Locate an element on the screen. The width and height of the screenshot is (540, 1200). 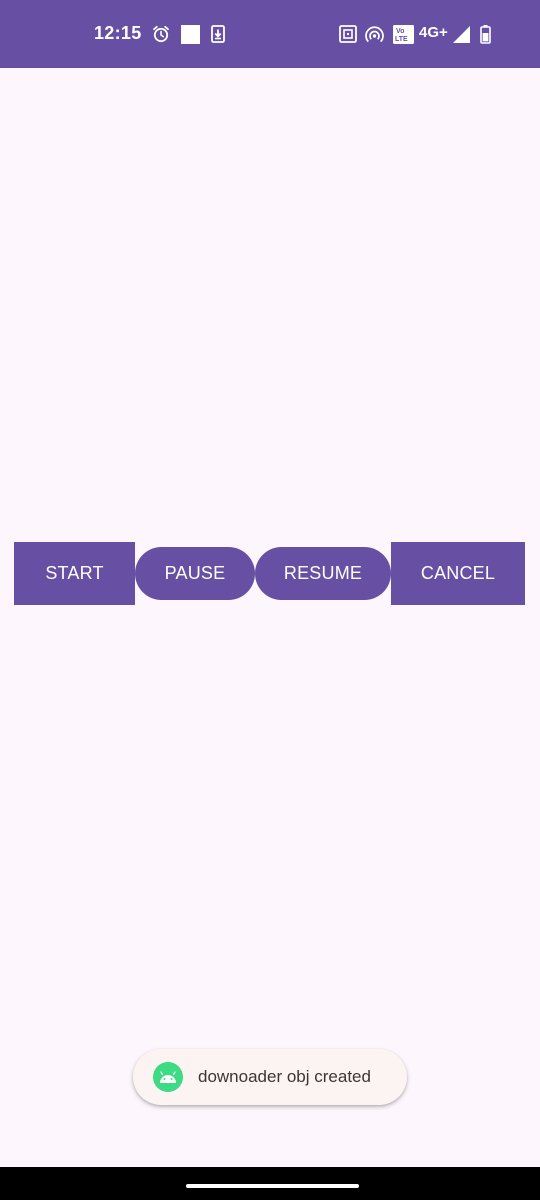
hotspot-icon is located at coordinates (374, 34).